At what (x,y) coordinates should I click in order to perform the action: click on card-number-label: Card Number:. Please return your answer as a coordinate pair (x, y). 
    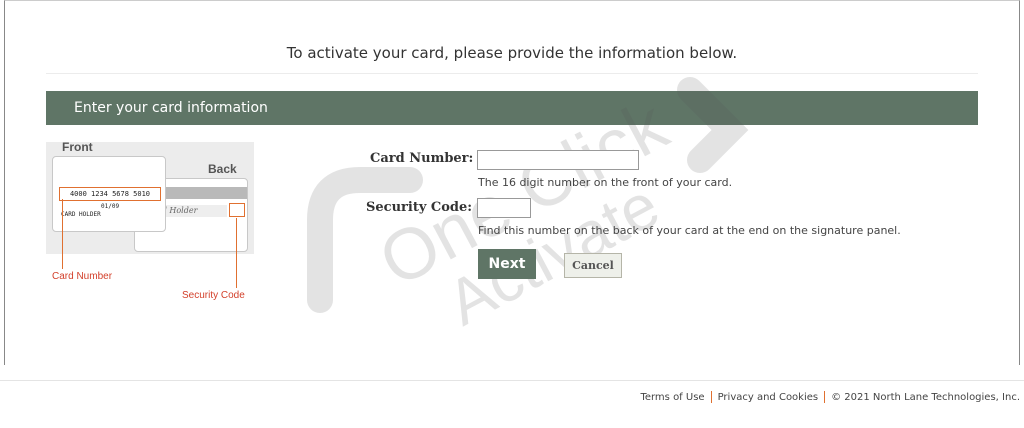
    Looking at the image, I should click on (422, 158).